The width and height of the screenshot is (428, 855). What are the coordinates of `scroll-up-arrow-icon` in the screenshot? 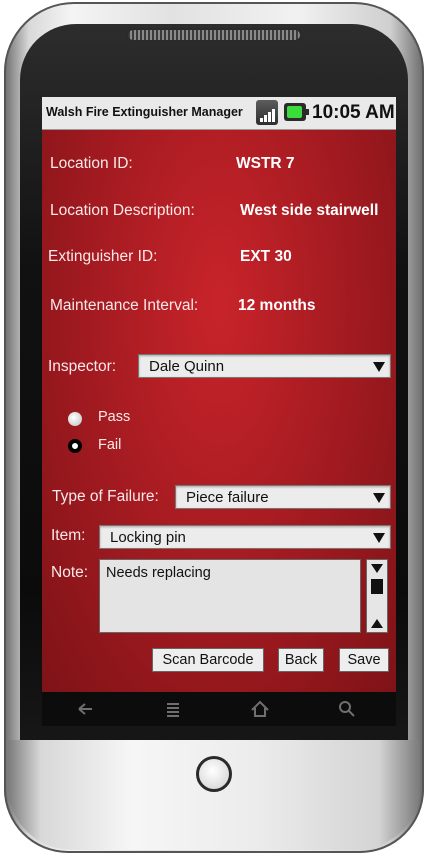 It's located at (377, 623).